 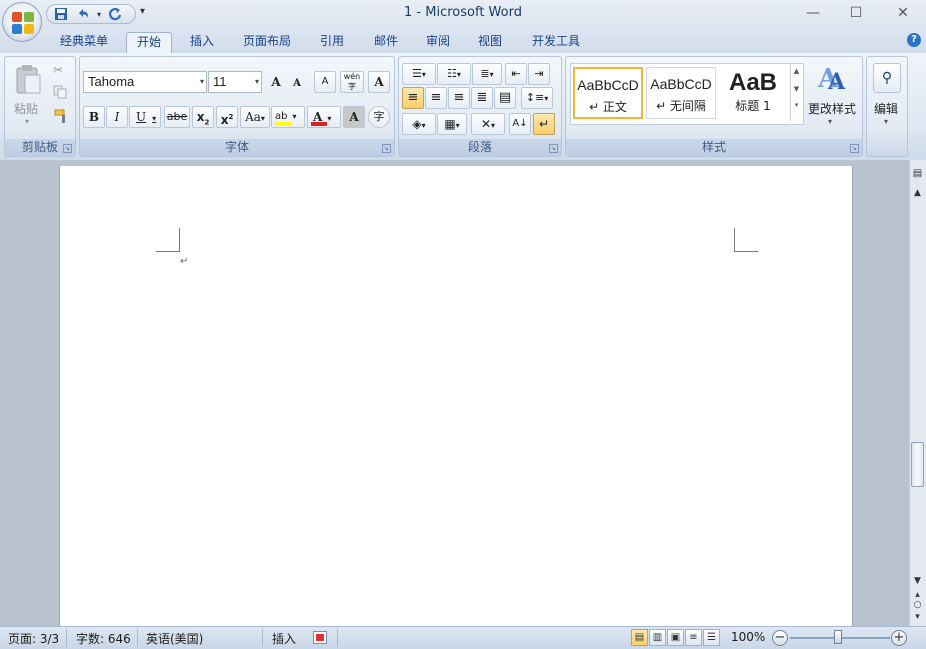 I want to click on previous-page-icon: ▴, so click(x=917, y=595).